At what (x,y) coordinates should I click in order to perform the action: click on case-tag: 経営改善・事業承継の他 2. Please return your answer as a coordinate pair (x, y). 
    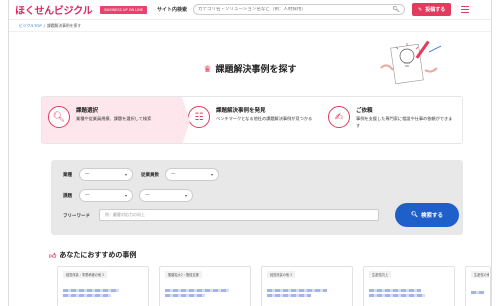
    Looking at the image, I should click on (85, 274).